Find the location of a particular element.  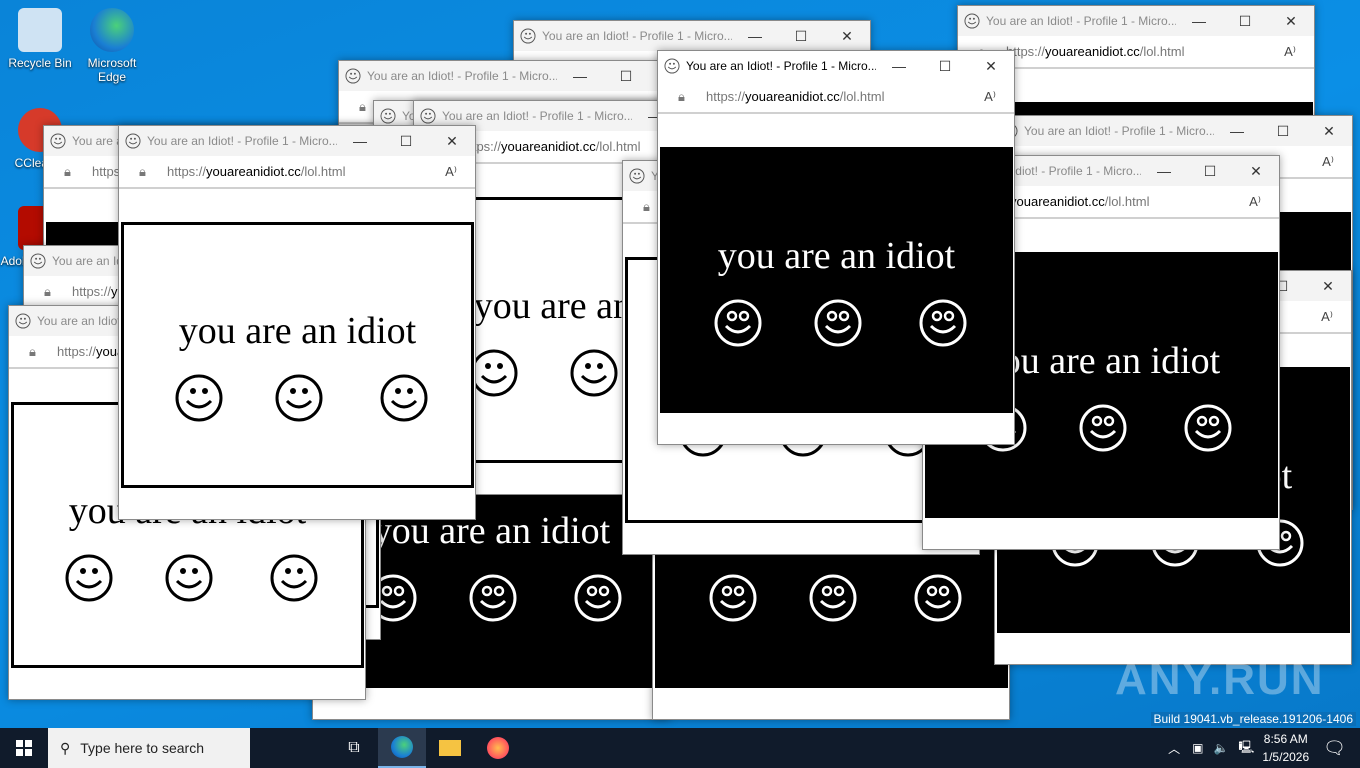

search-icon: ⚲ is located at coordinates (65, 747).